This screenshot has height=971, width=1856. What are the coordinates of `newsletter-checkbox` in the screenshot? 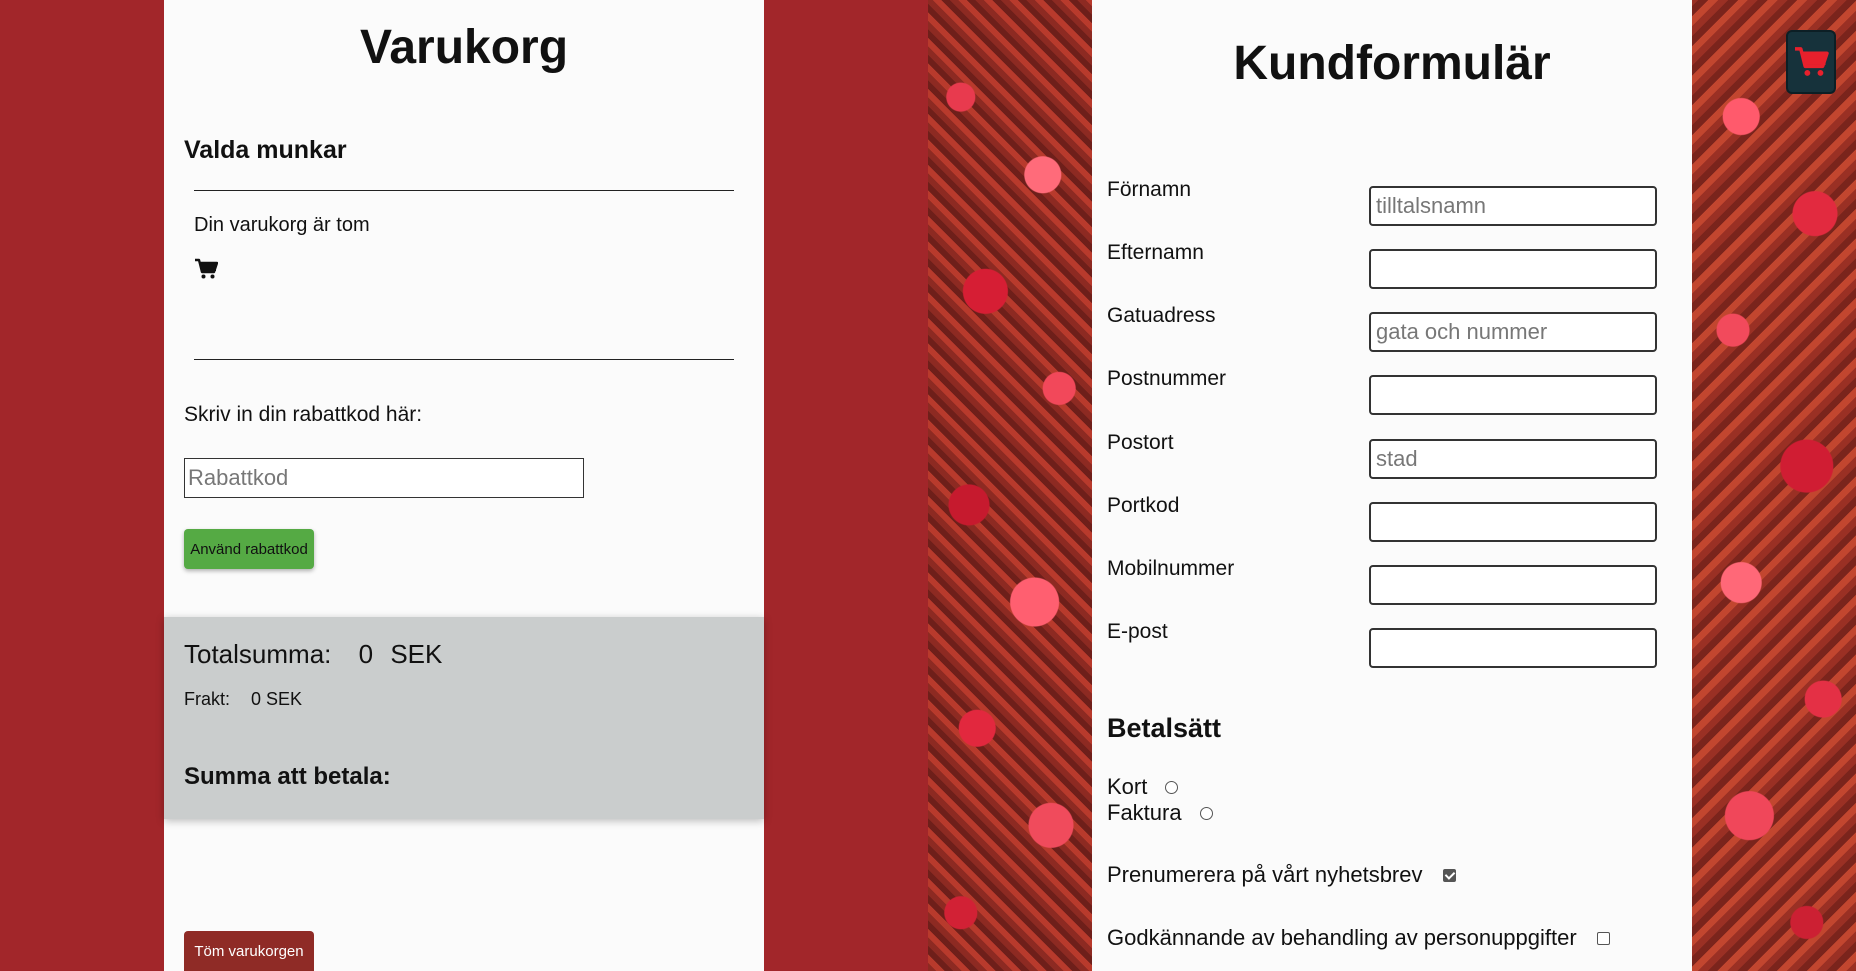 It's located at (1449, 875).